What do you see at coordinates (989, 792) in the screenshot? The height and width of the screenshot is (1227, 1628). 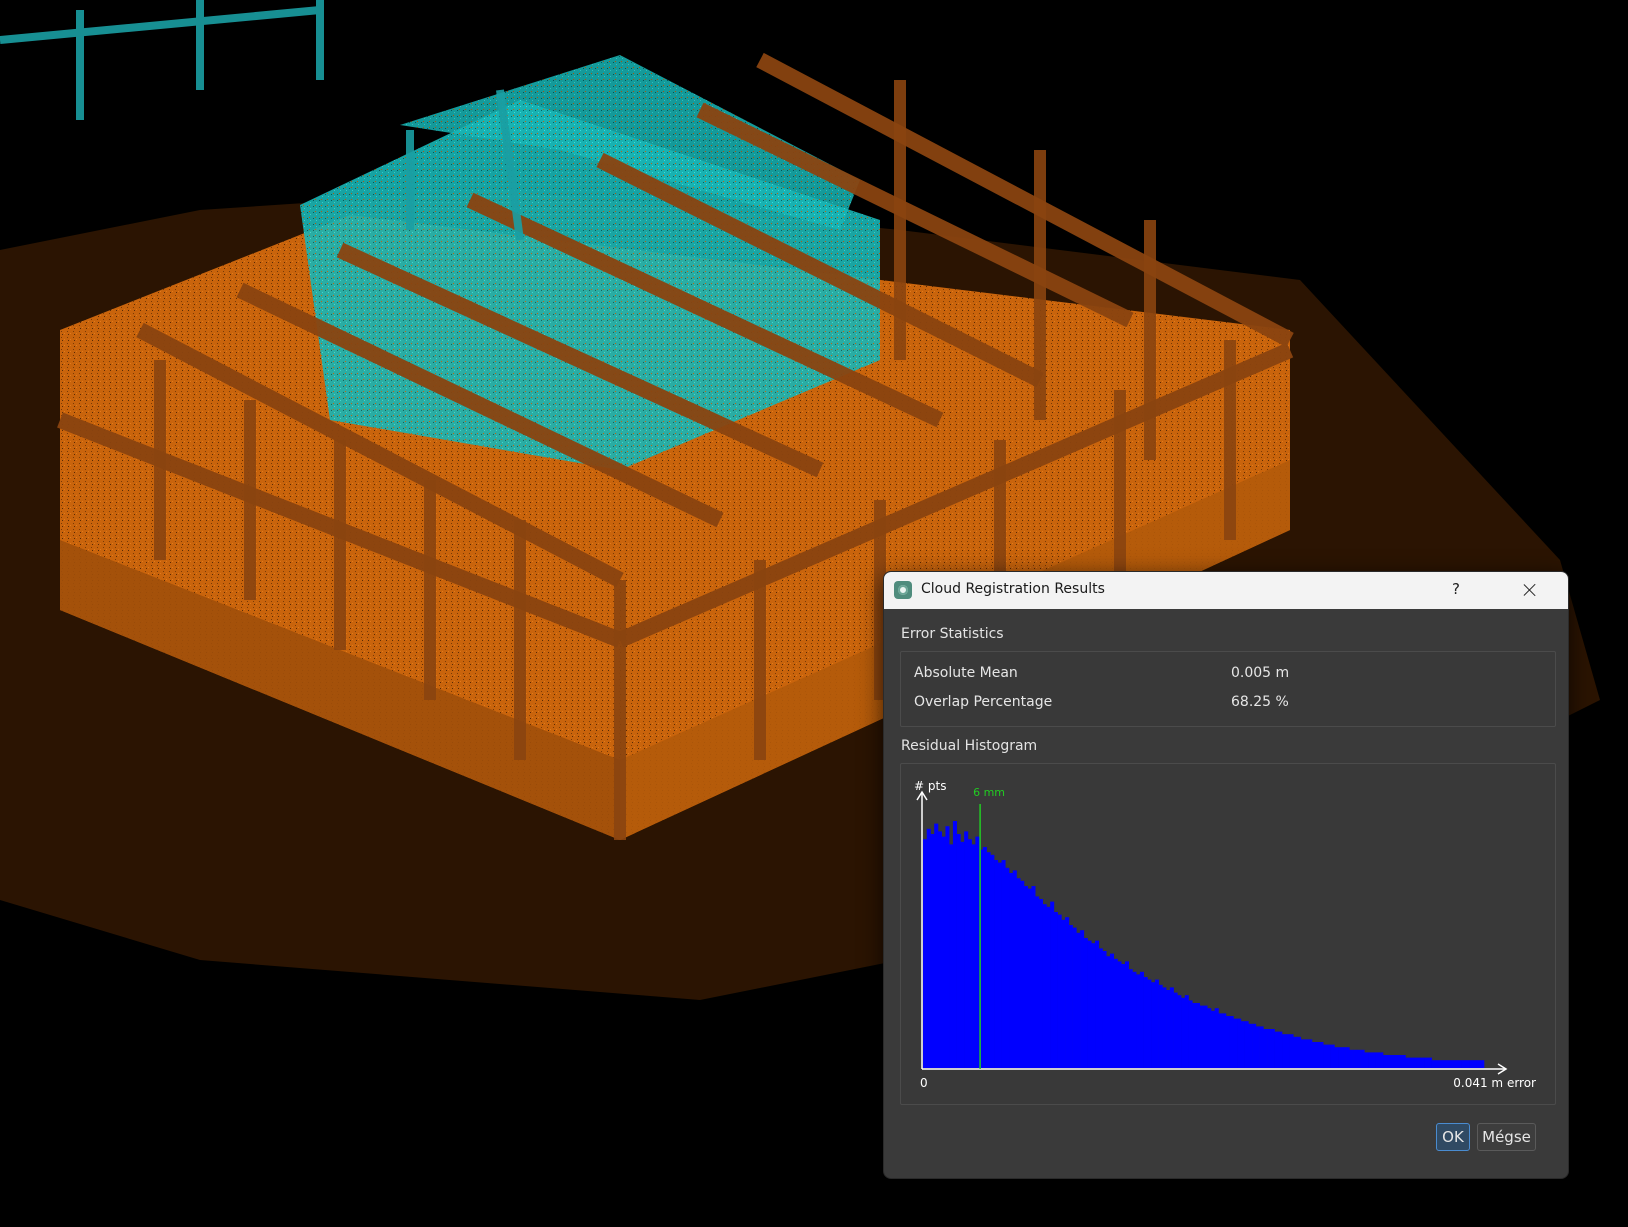 I see `marker-label: 6 mm` at bounding box center [989, 792].